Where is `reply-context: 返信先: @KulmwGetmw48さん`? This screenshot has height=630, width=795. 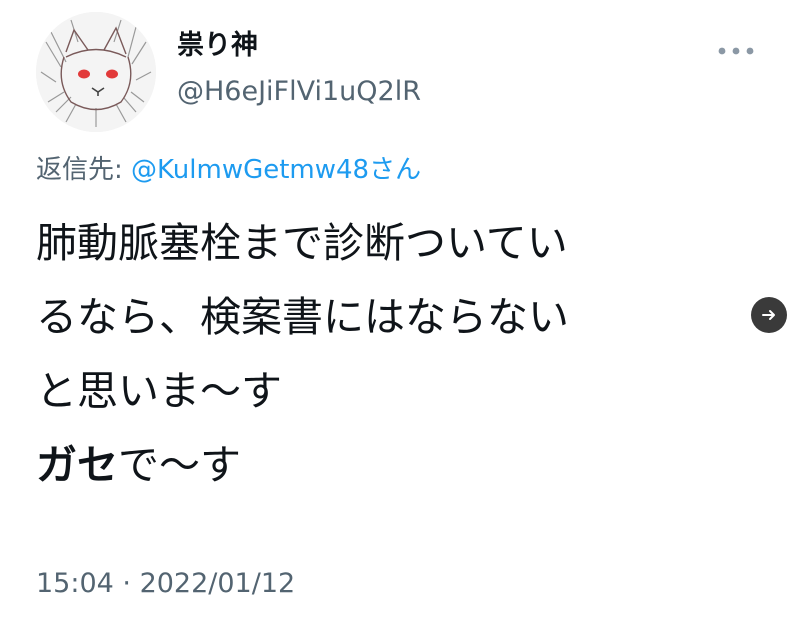
reply-context: 返信先: @KulmwGetmw48さん is located at coordinates (228, 170).